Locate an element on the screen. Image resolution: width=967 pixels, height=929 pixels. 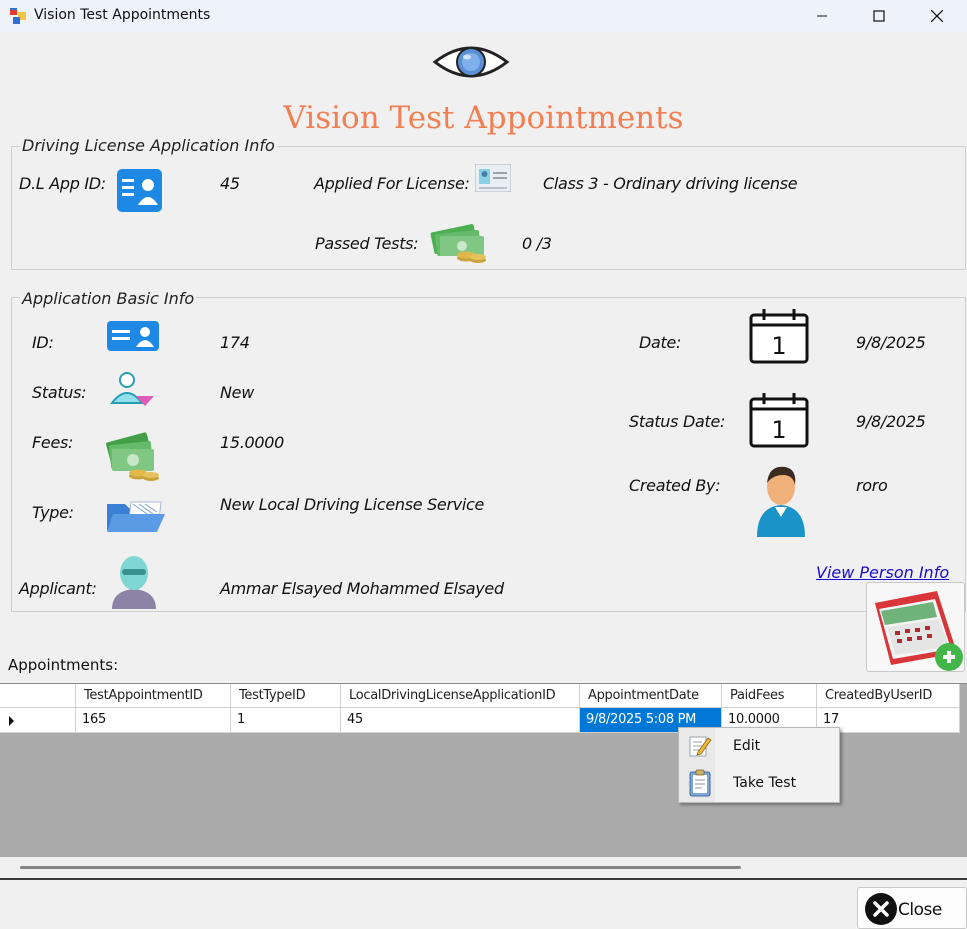
menu-item-take-test: Take Test is located at coordinates (759, 783).